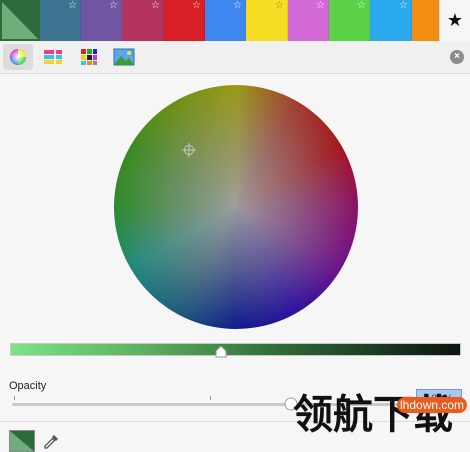  Describe the element at coordinates (432, 405) in the screenshot. I see `watermark-url: lhdown.com` at that location.